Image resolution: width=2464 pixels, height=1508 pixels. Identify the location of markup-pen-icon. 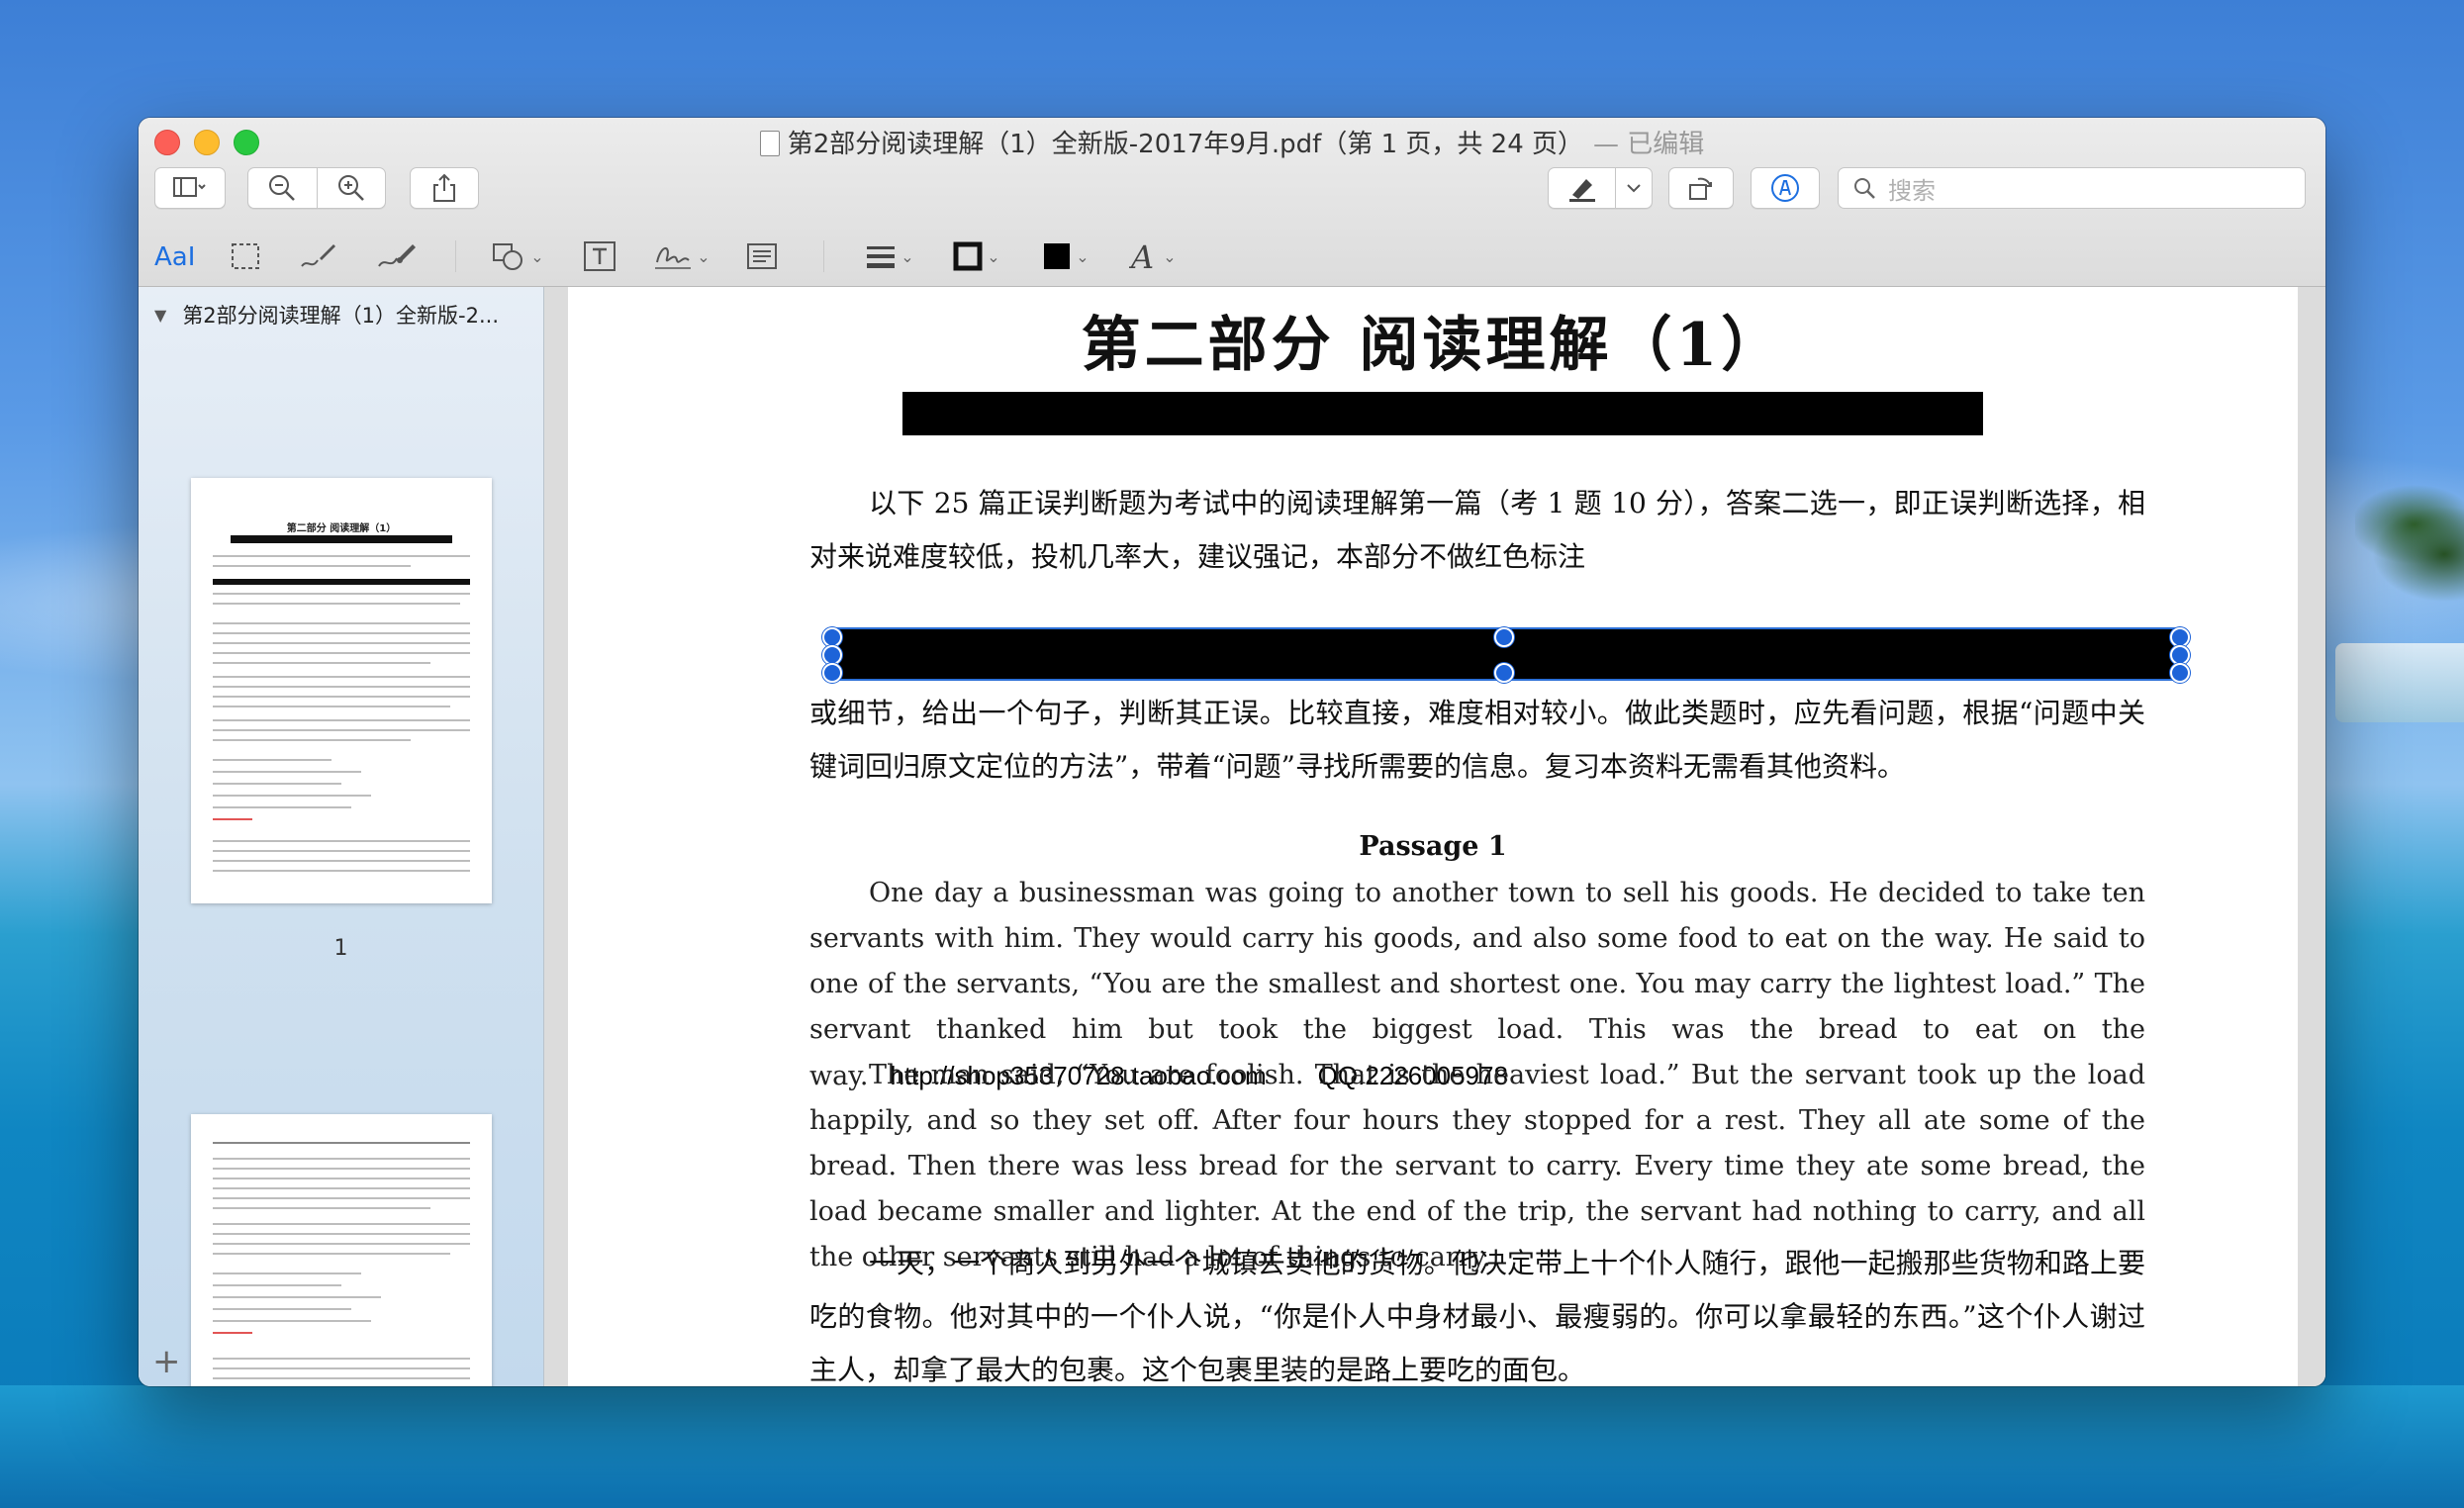
(1785, 188).